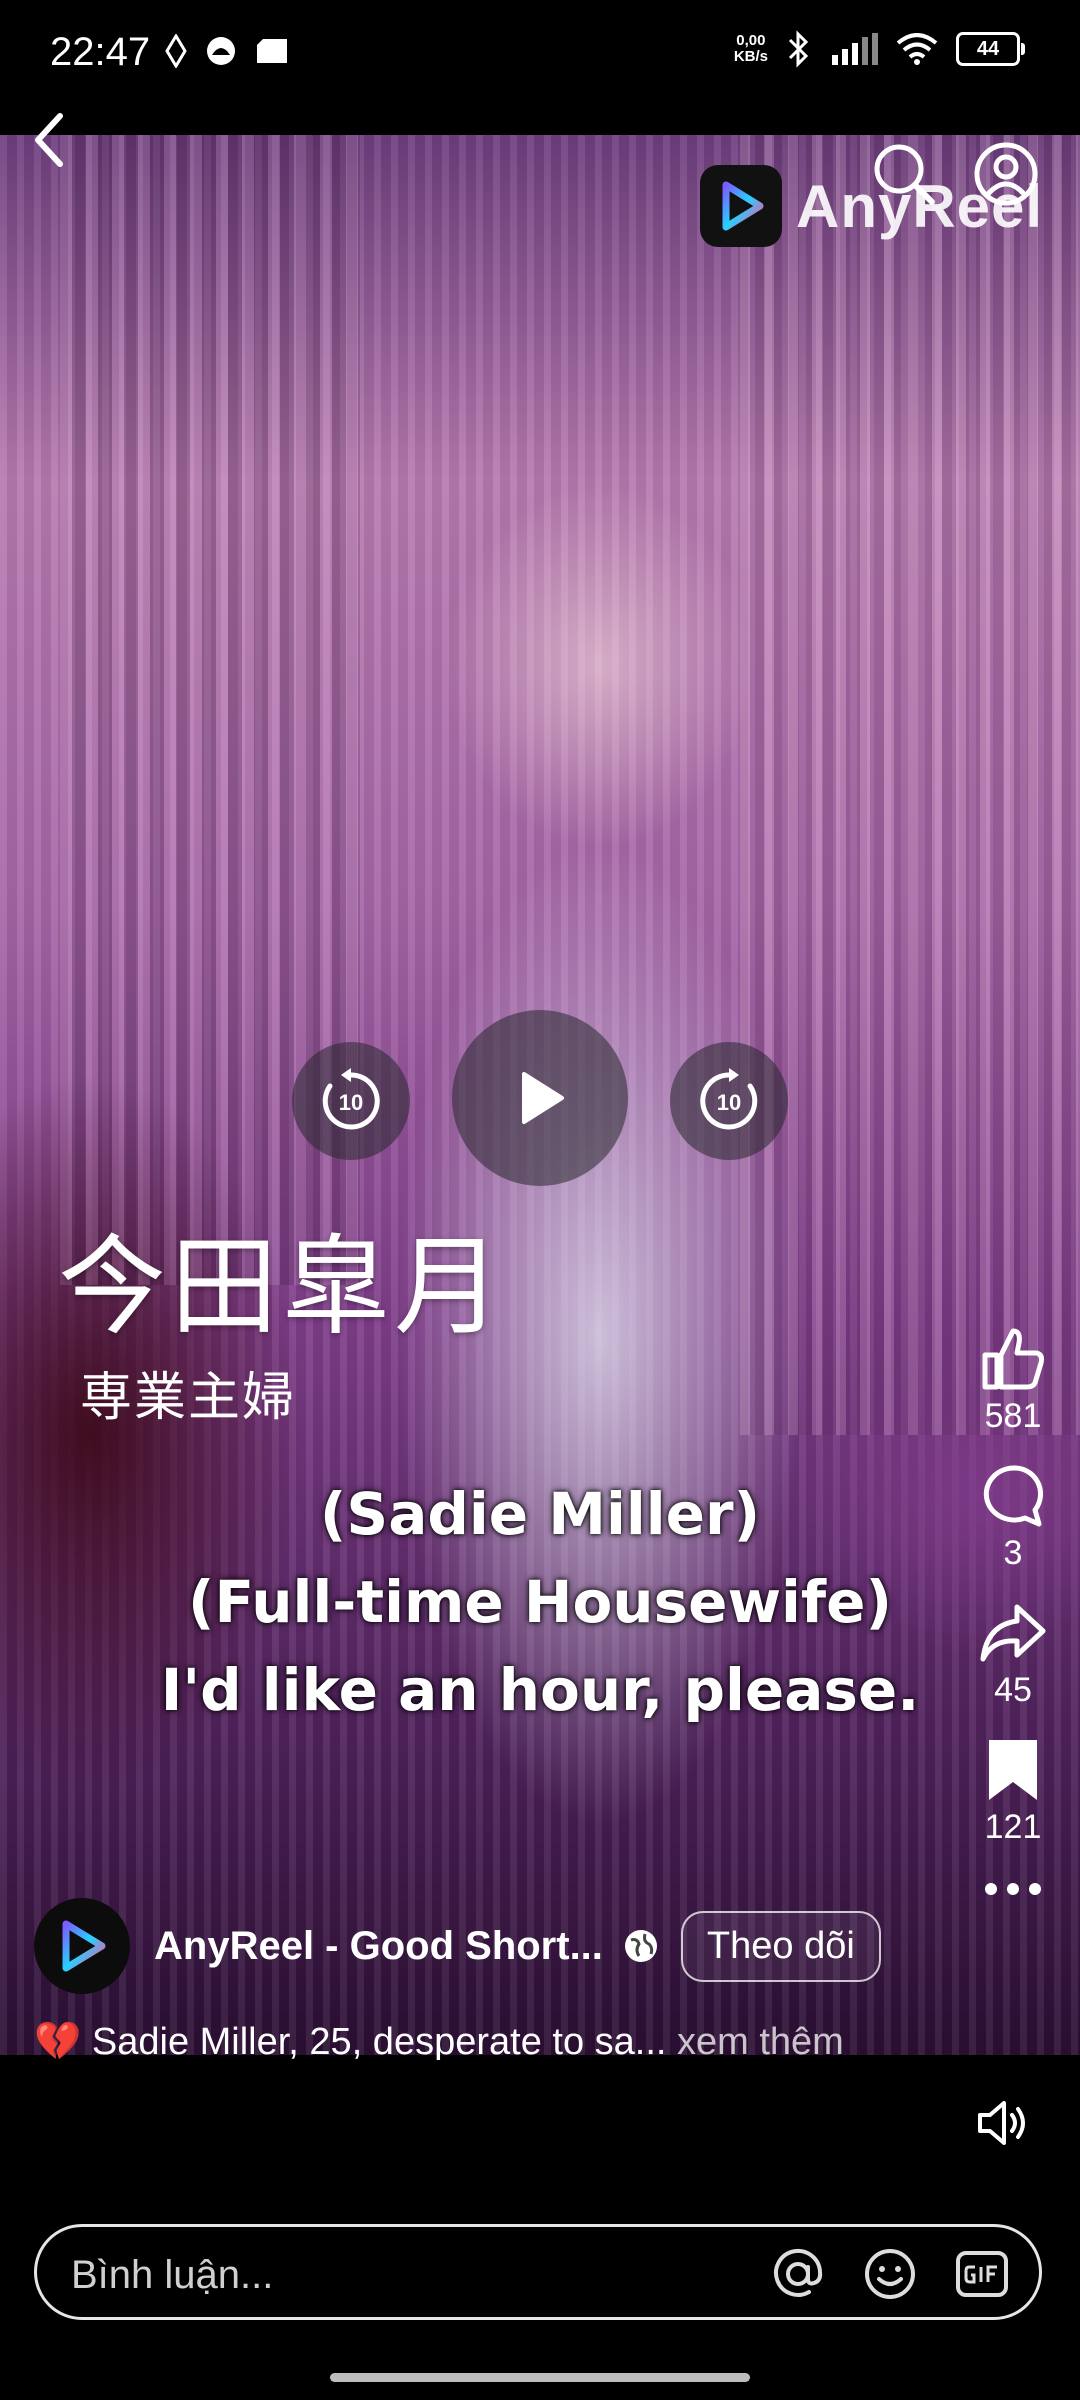 This screenshot has height=2400, width=1080. I want to click on video-name-overlay: 今田皐月, so click(282, 1287).